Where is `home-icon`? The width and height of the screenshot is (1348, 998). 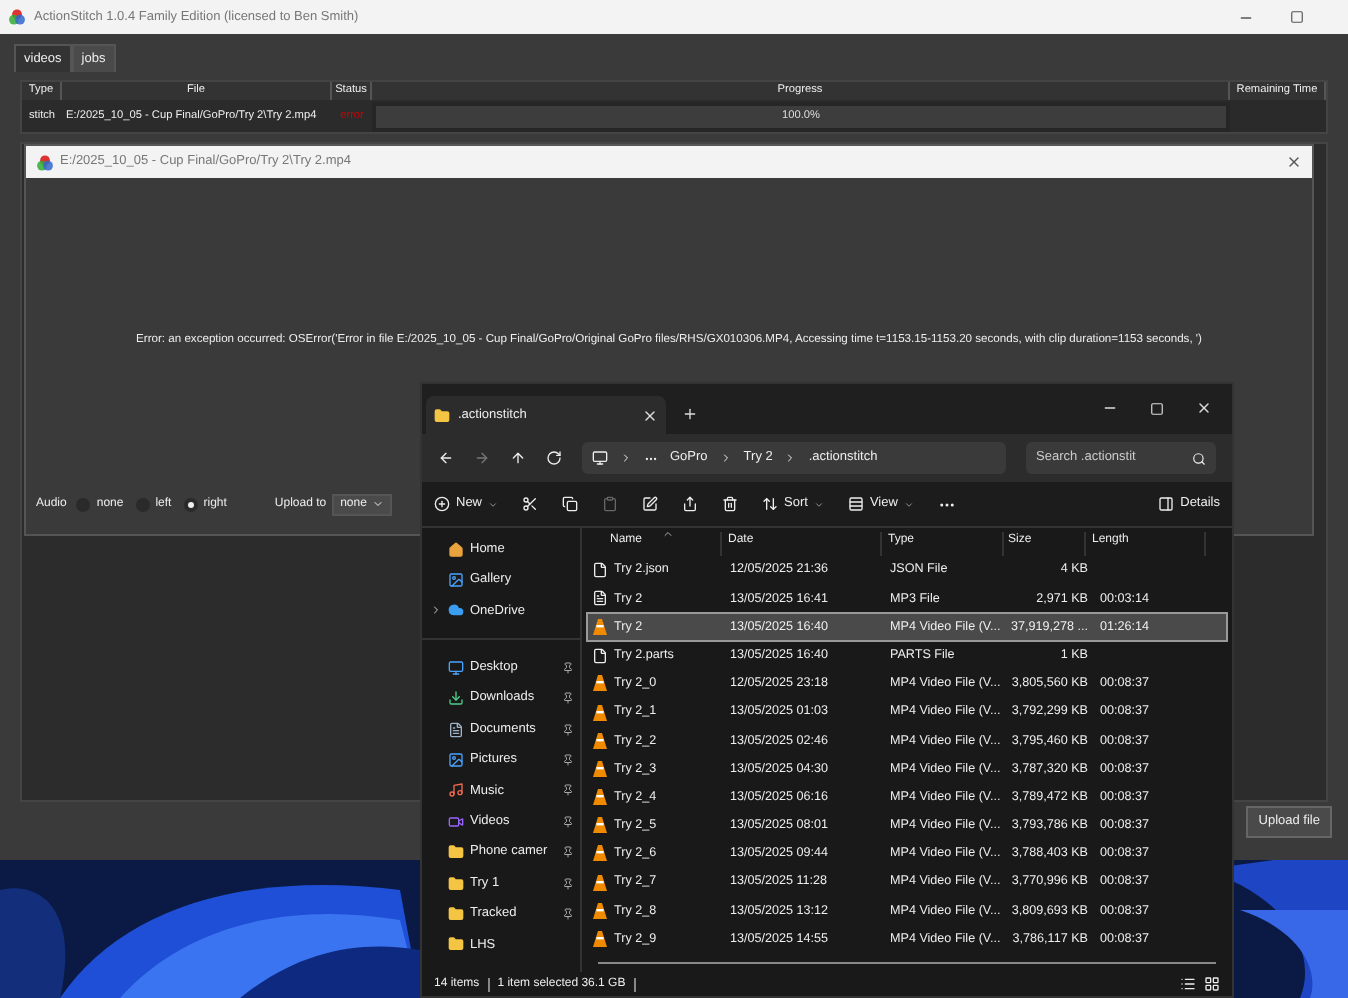 home-icon is located at coordinates (456, 549).